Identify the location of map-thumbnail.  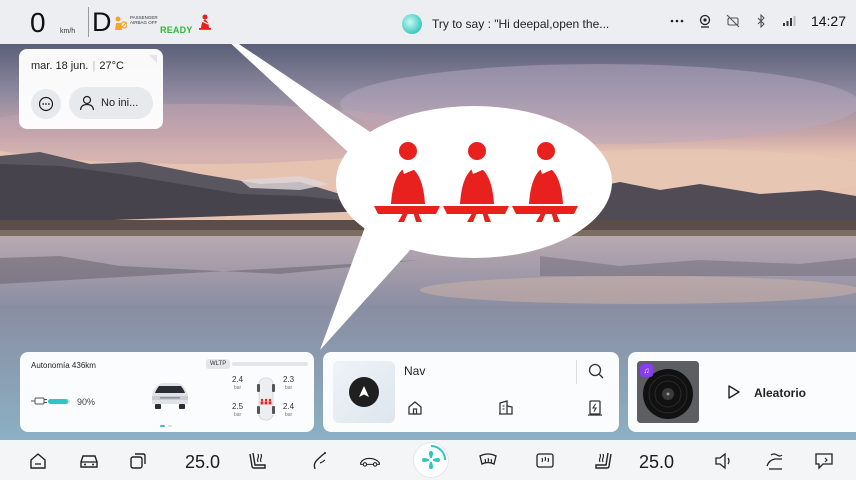
(364, 392).